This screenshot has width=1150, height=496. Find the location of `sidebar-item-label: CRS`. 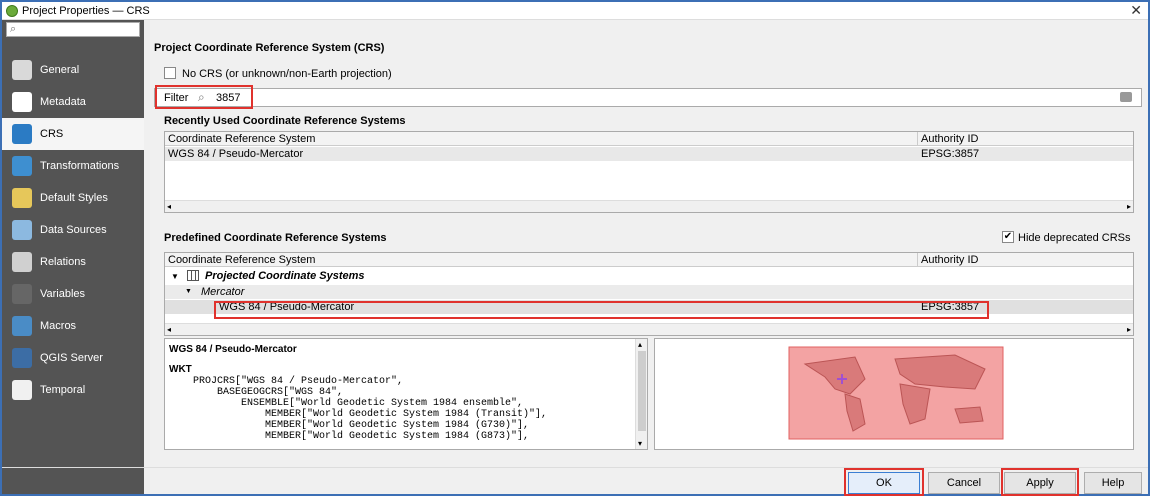

sidebar-item-label: CRS is located at coordinates (52, 134).